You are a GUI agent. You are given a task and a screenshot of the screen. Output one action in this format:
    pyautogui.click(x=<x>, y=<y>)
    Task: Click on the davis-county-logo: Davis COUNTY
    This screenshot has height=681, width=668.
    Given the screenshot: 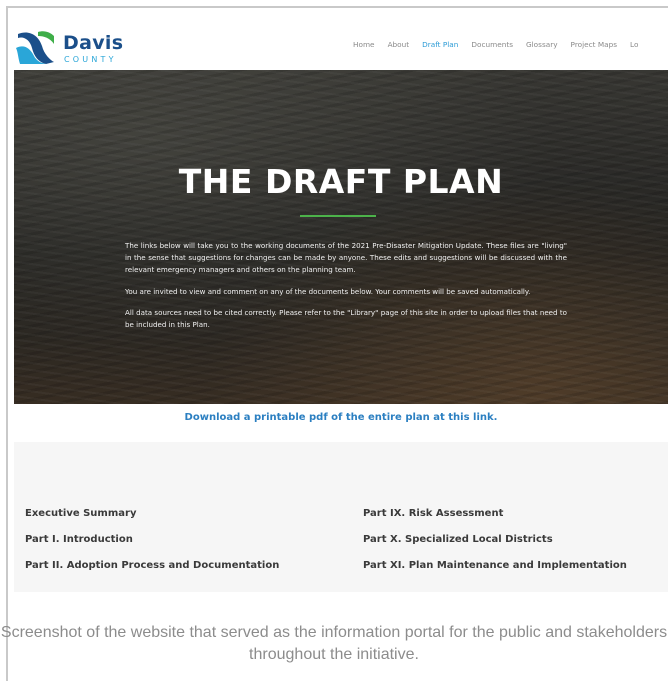 What is the action you would take?
    pyautogui.click(x=76, y=48)
    